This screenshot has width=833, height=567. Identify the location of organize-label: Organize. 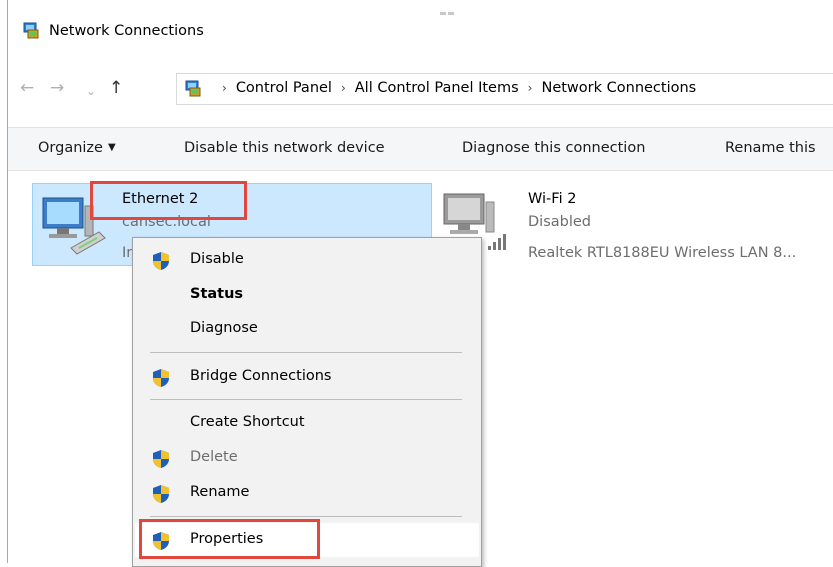
(70, 148).